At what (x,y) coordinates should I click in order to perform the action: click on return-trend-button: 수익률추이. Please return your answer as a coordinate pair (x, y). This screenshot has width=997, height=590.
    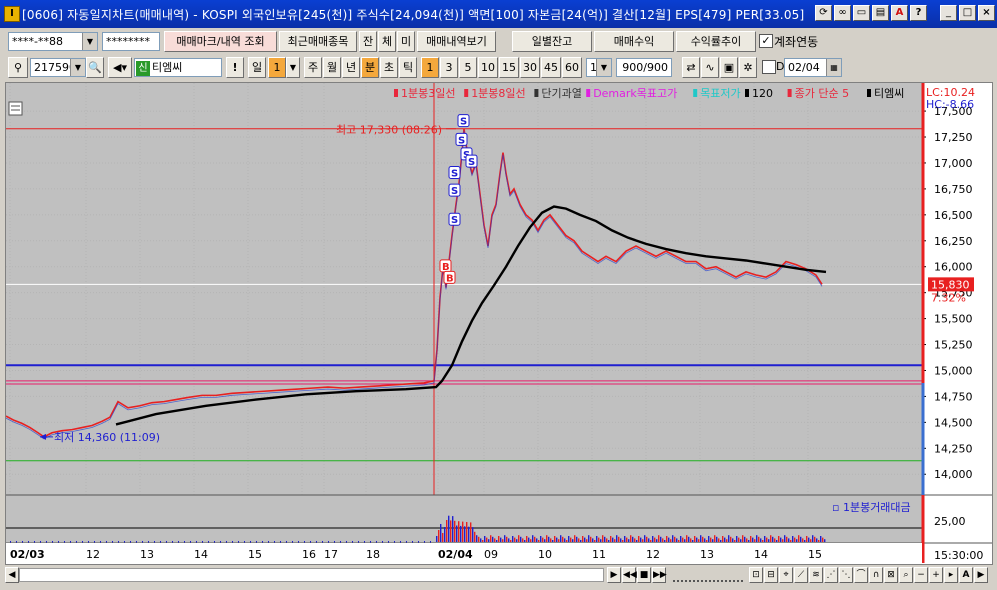
    Looking at the image, I should click on (716, 41).